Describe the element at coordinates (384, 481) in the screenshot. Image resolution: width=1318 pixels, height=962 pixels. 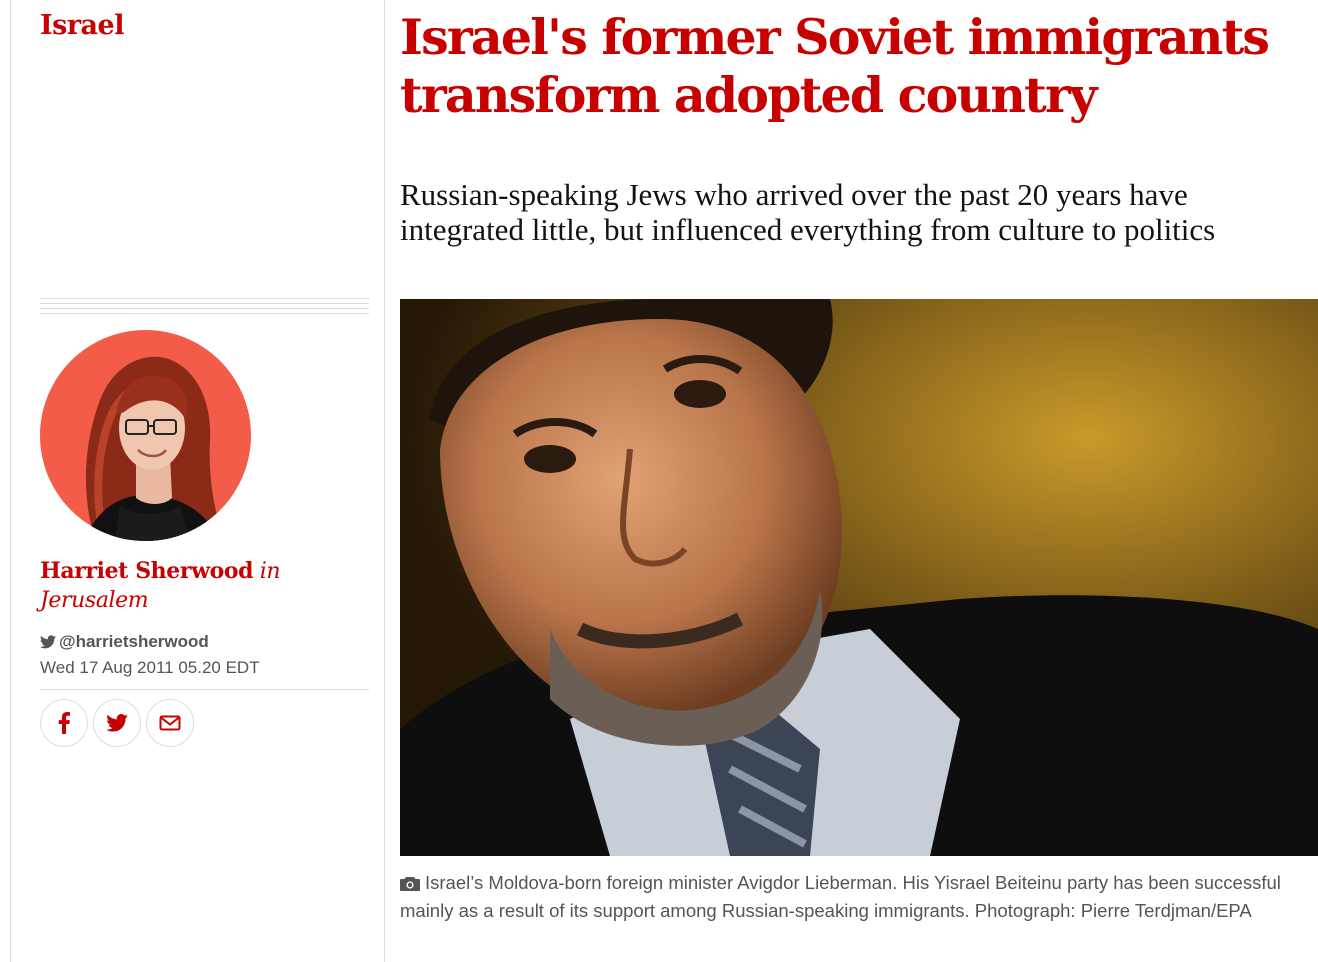
I see `column-divider` at that location.